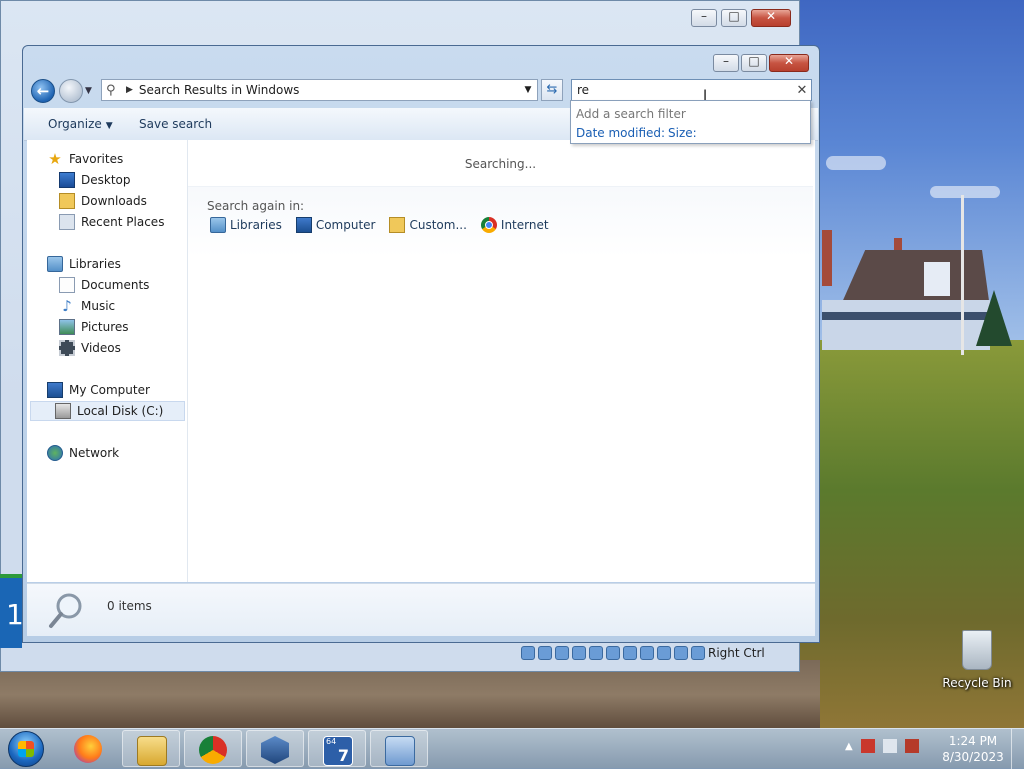 The image size is (1024, 769). I want to click on search-input: re ✕, so click(691, 90).